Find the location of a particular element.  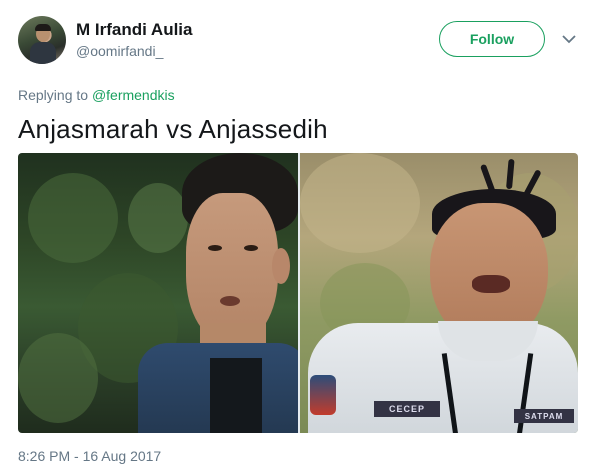

user-handle: @oomirfandi_ is located at coordinates (119, 51).